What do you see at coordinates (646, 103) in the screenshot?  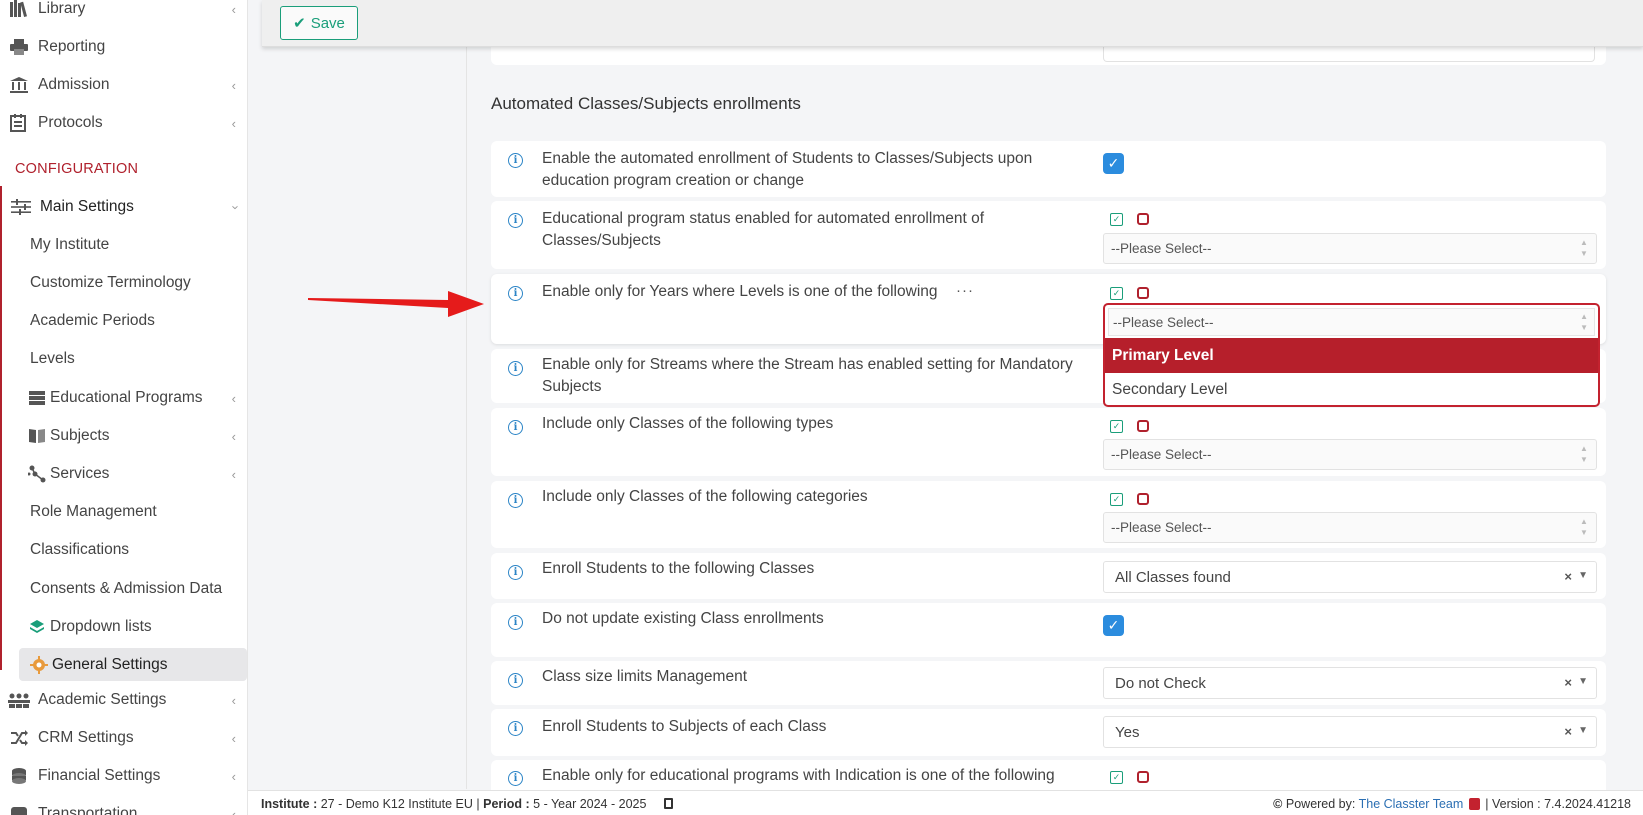 I see `section-title: Automated Classes/Subjects enrollments` at bounding box center [646, 103].